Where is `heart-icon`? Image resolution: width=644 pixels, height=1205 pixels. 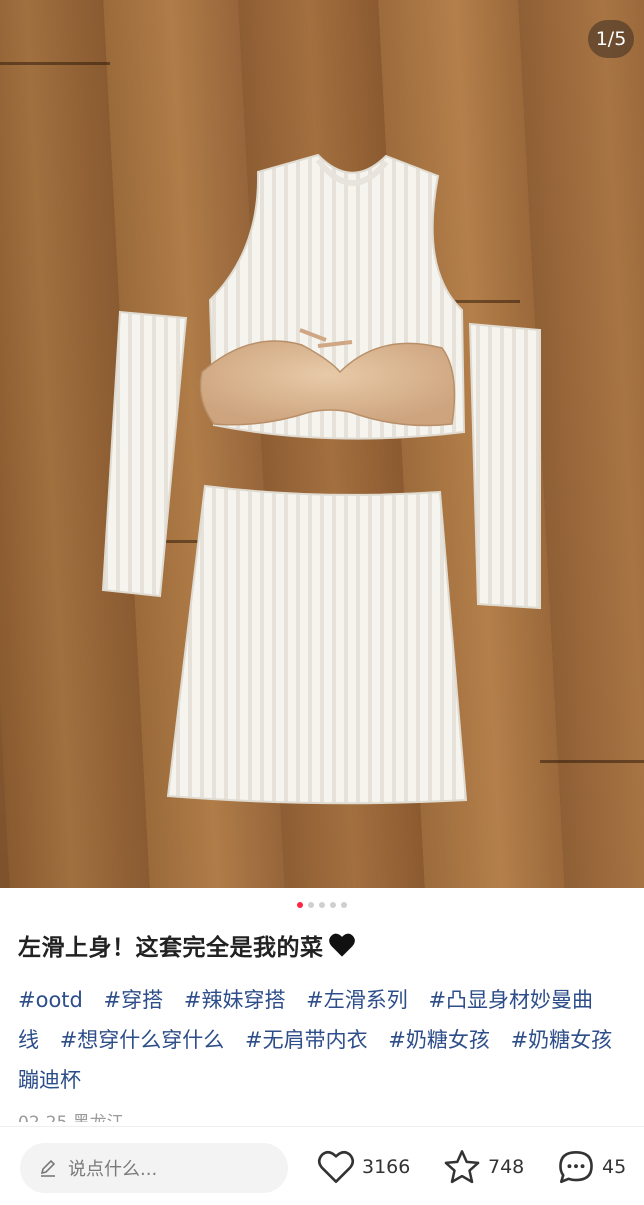 heart-icon is located at coordinates (336, 1167).